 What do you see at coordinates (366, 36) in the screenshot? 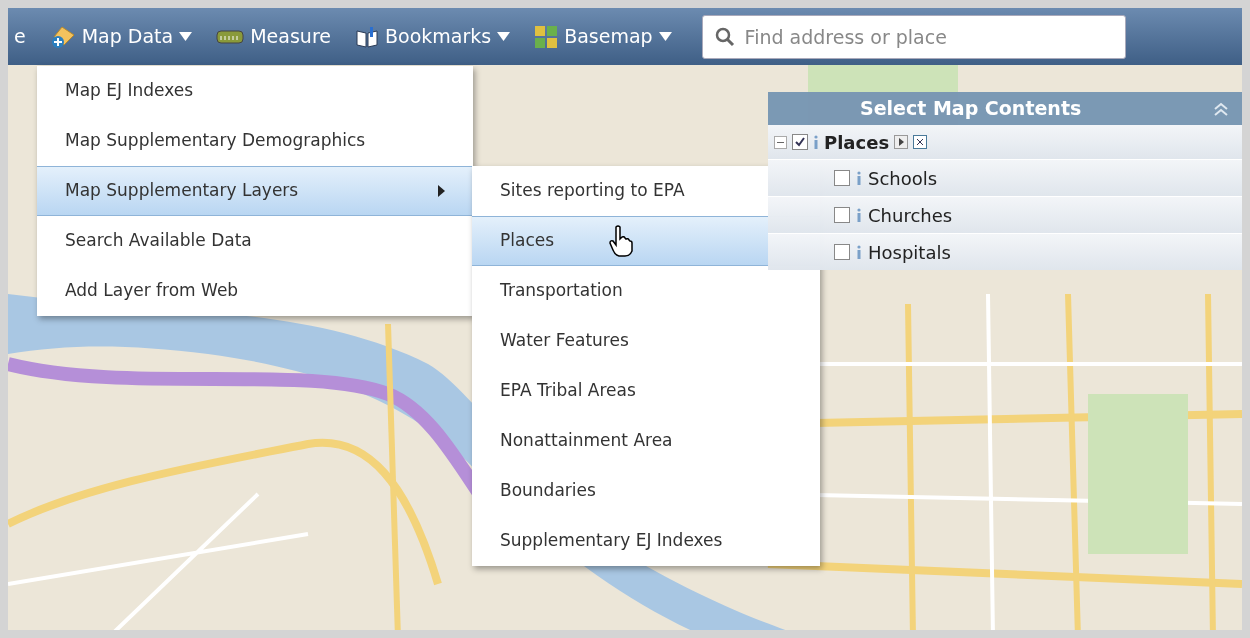
I see `book-icon` at bounding box center [366, 36].